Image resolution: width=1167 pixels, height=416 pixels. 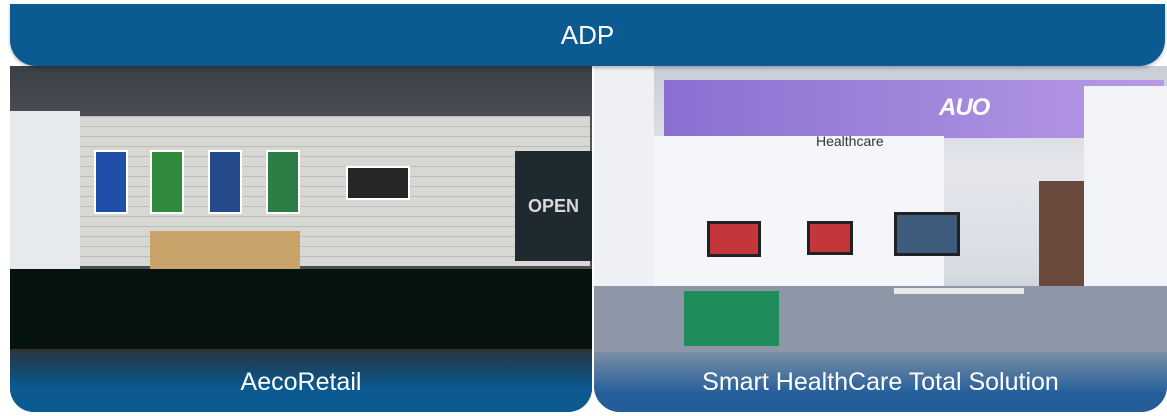 I want to click on panel-caption: AecoRetail, so click(x=301, y=382).